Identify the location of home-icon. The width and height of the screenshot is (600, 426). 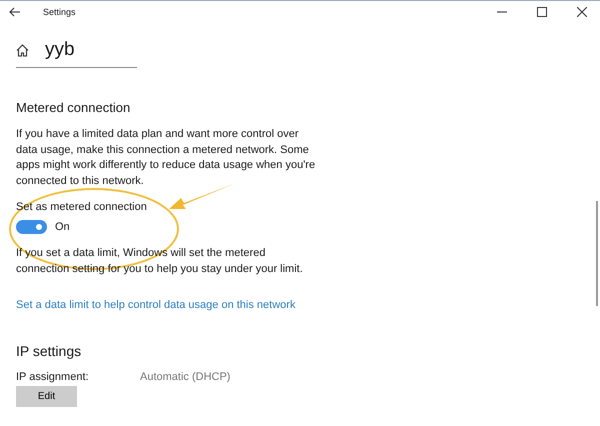
(22, 50).